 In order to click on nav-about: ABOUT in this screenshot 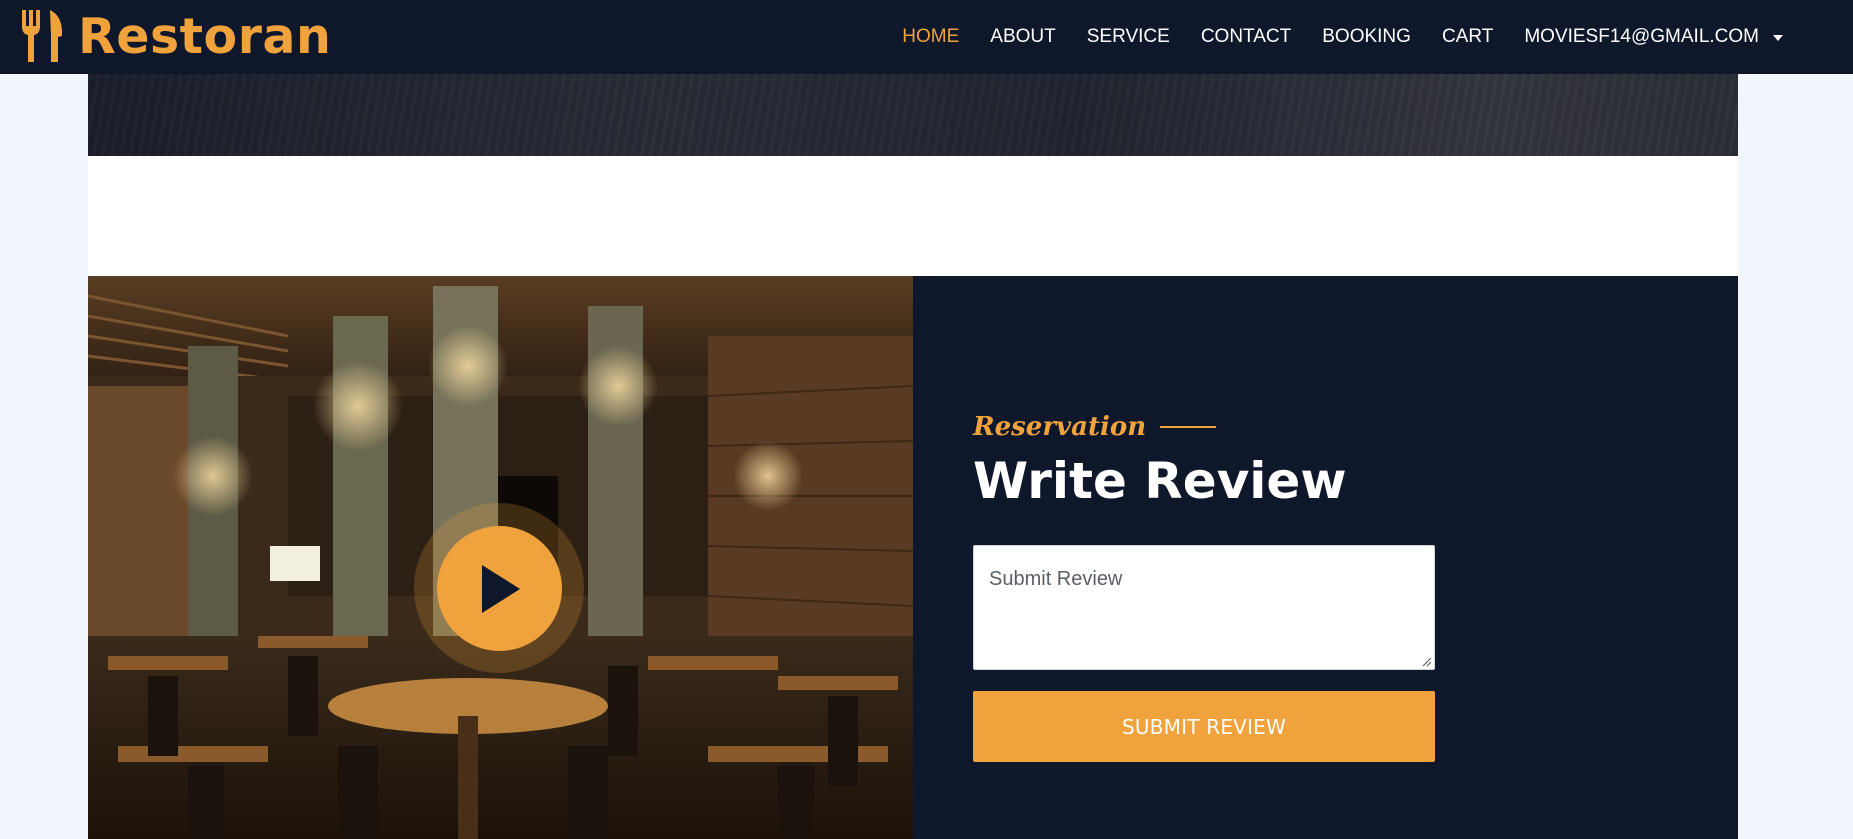, I will do `click(1022, 37)`.